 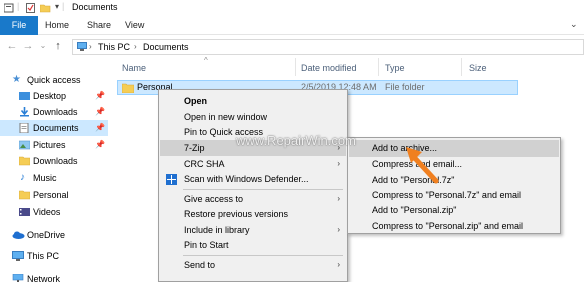 What do you see at coordinates (54, 212) in the screenshot?
I see `sidebar-item-videos: Videos` at bounding box center [54, 212].